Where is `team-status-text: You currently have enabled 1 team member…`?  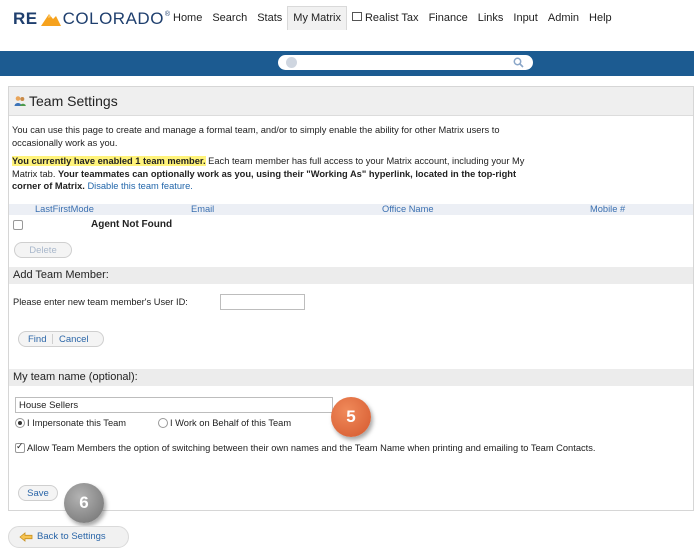 team-status-text: You currently have enabled 1 team member… is located at coordinates (272, 174).